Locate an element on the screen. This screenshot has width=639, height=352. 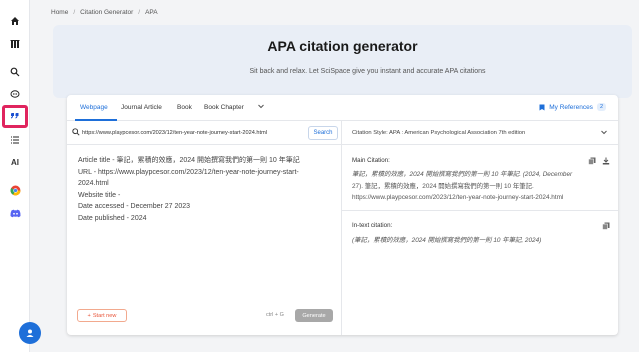
in-text-citation-label: In-text citation: is located at coordinates (372, 225).